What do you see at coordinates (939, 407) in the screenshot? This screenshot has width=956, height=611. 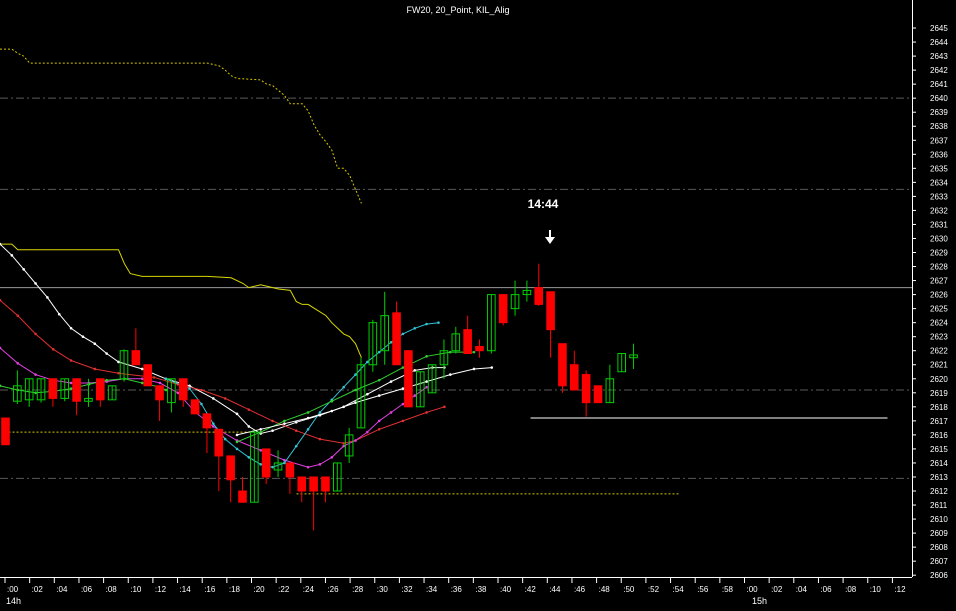 I see `y-tick-label: 2618` at bounding box center [939, 407].